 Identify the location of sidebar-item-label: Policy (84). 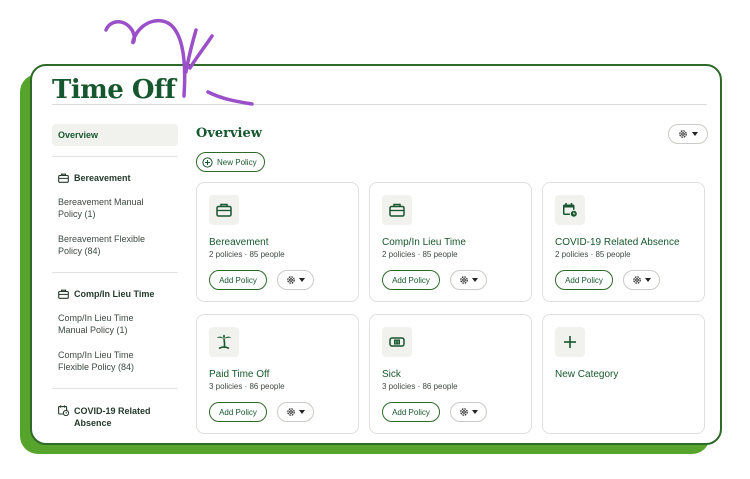
(79, 251).